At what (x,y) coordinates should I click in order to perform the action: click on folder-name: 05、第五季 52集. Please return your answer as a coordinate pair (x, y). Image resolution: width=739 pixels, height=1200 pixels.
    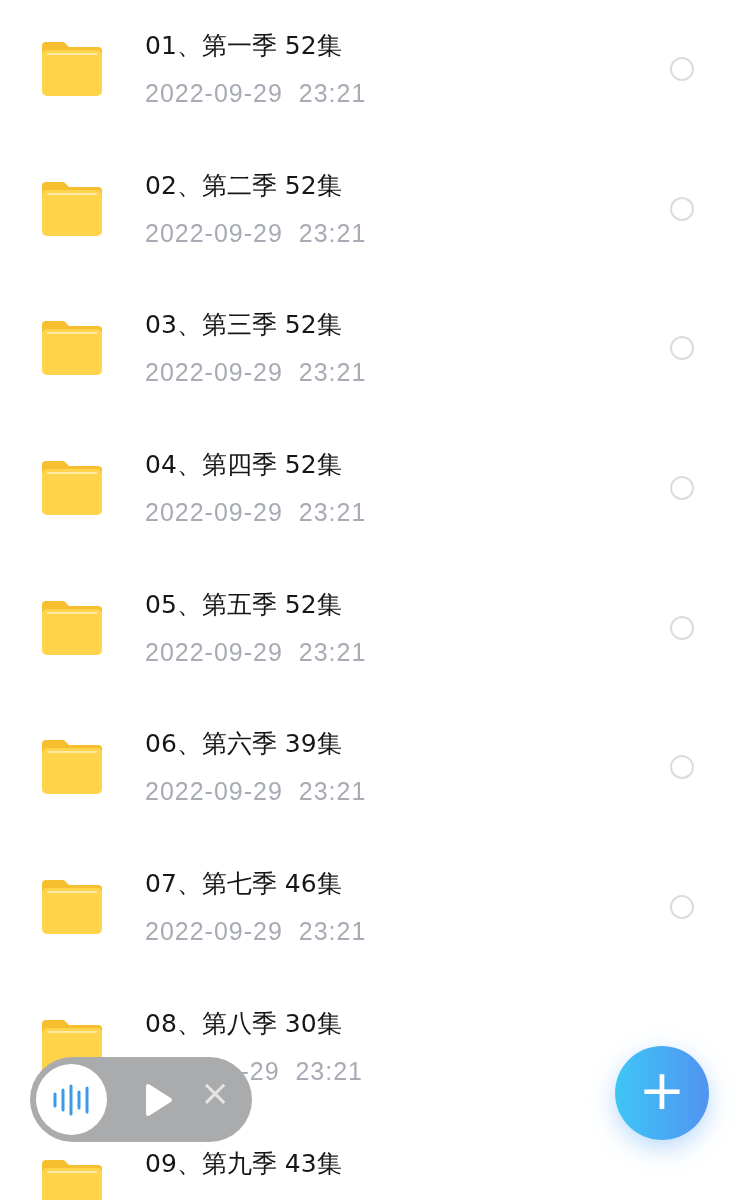
    Looking at the image, I should click on (243, 604).